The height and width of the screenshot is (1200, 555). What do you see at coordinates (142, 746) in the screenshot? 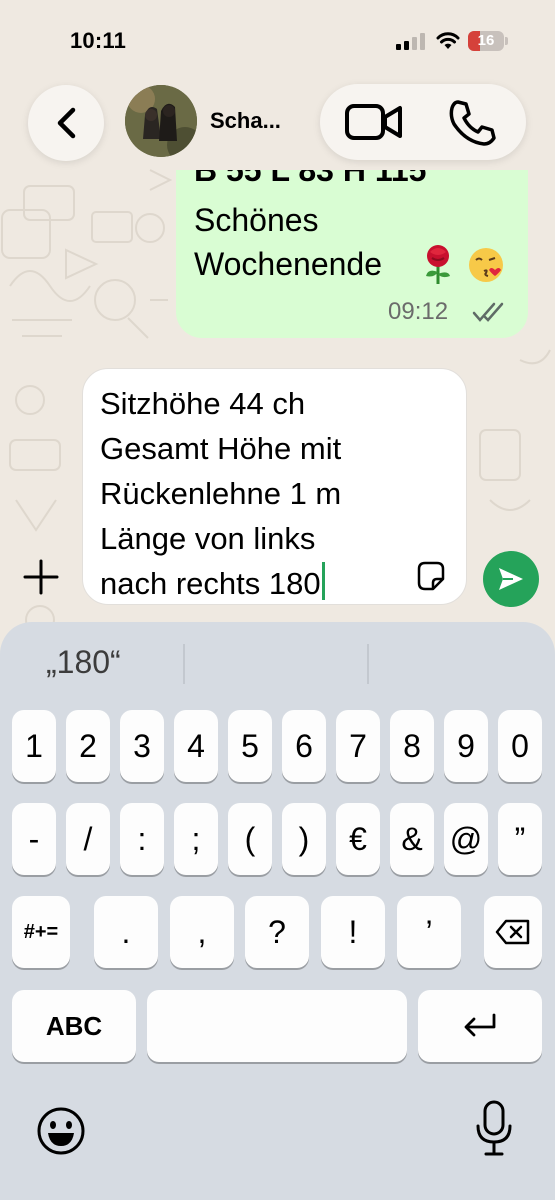
I see `key-3: 3` at bounding box center [142, 746].